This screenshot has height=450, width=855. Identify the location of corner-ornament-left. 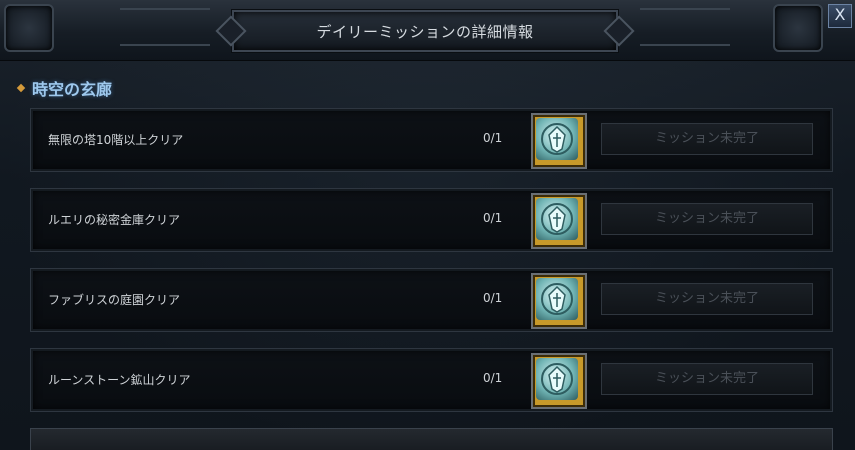
(29, 28).